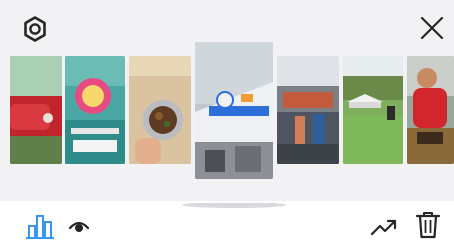 The width and height of the screenshot is (454, 251). I want to click on bar-chart-icon, so click(40, 227).